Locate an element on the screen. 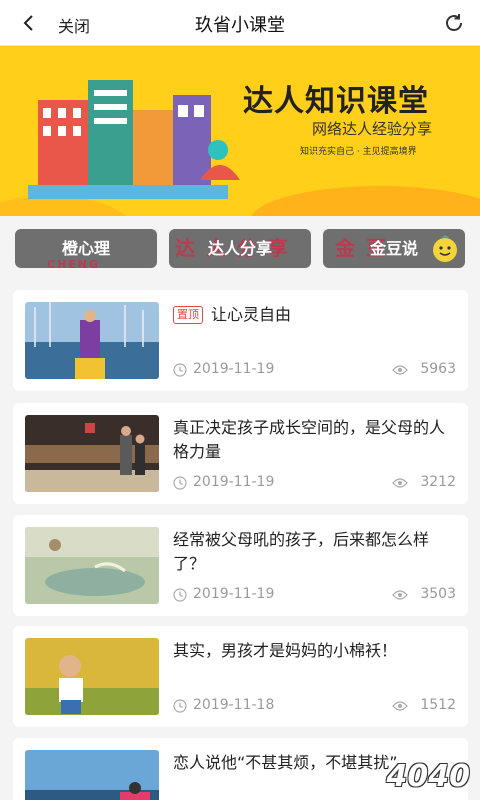 The image size is (480, 800). article-meta: 2019-11-19 3212 is located at coordinates (315, 483).